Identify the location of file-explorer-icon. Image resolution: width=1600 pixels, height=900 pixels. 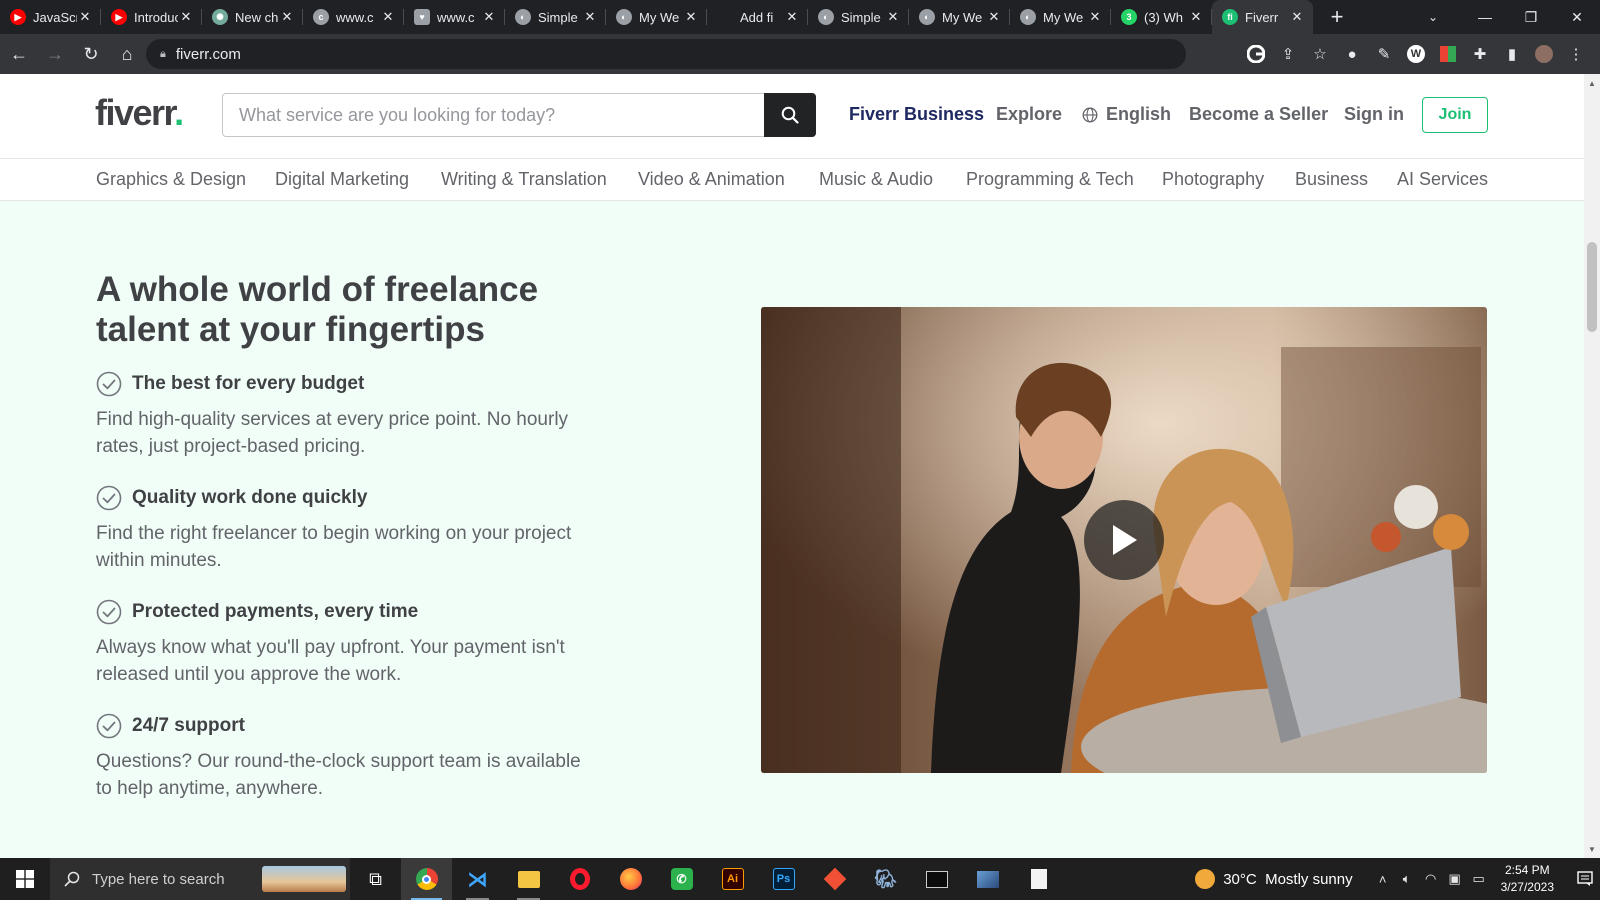
(528, 879).